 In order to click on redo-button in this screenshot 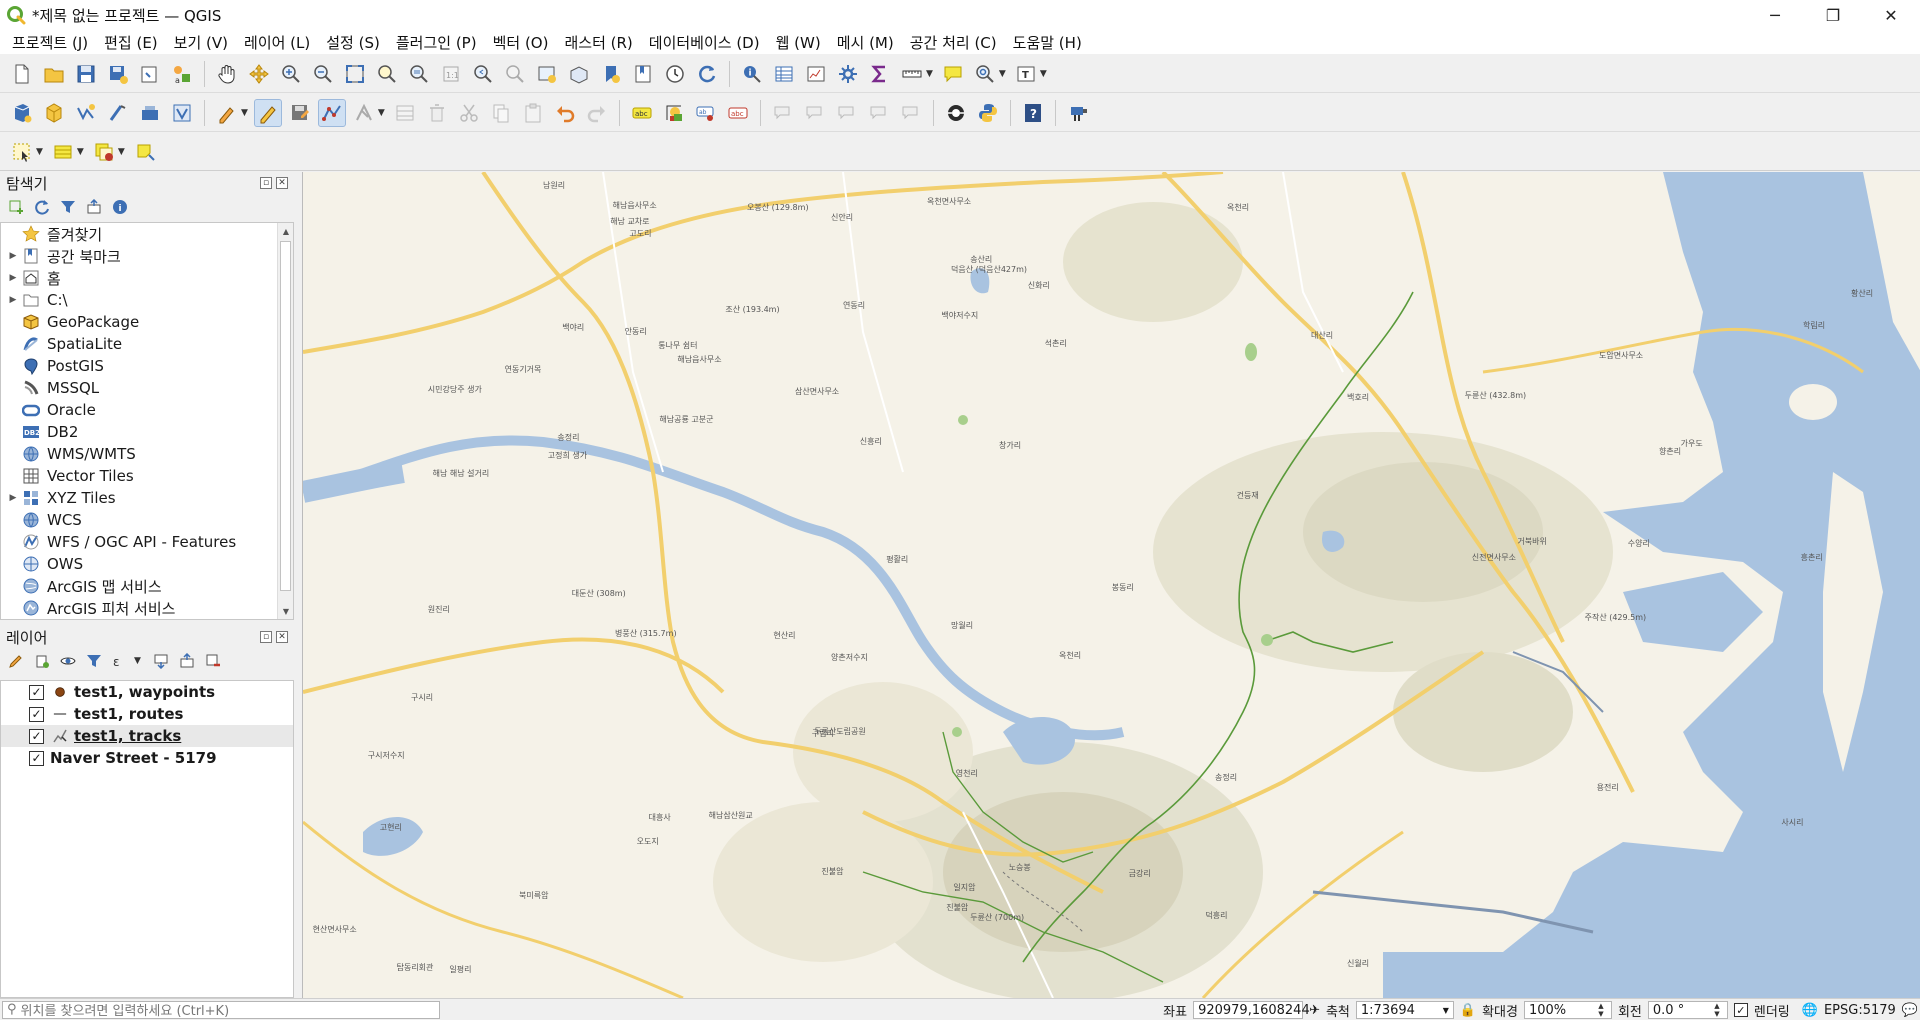, I will do `click(597, 113)`.